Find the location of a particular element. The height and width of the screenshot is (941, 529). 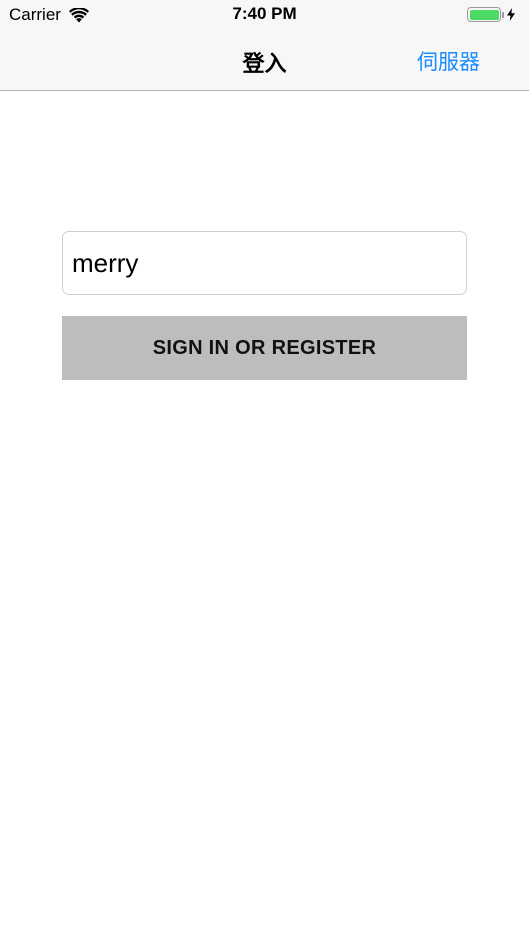

status-time: 7:40 PM is located at coordinates (264, 13).